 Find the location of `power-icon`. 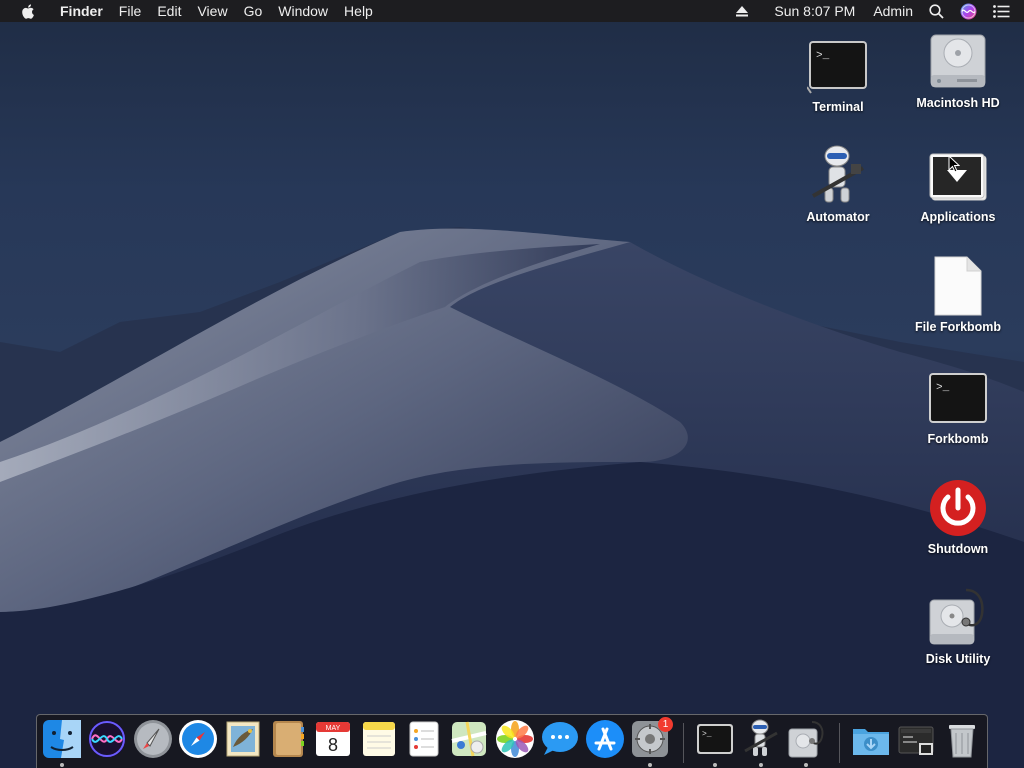

power-icon is located at coordinates (958, 508).